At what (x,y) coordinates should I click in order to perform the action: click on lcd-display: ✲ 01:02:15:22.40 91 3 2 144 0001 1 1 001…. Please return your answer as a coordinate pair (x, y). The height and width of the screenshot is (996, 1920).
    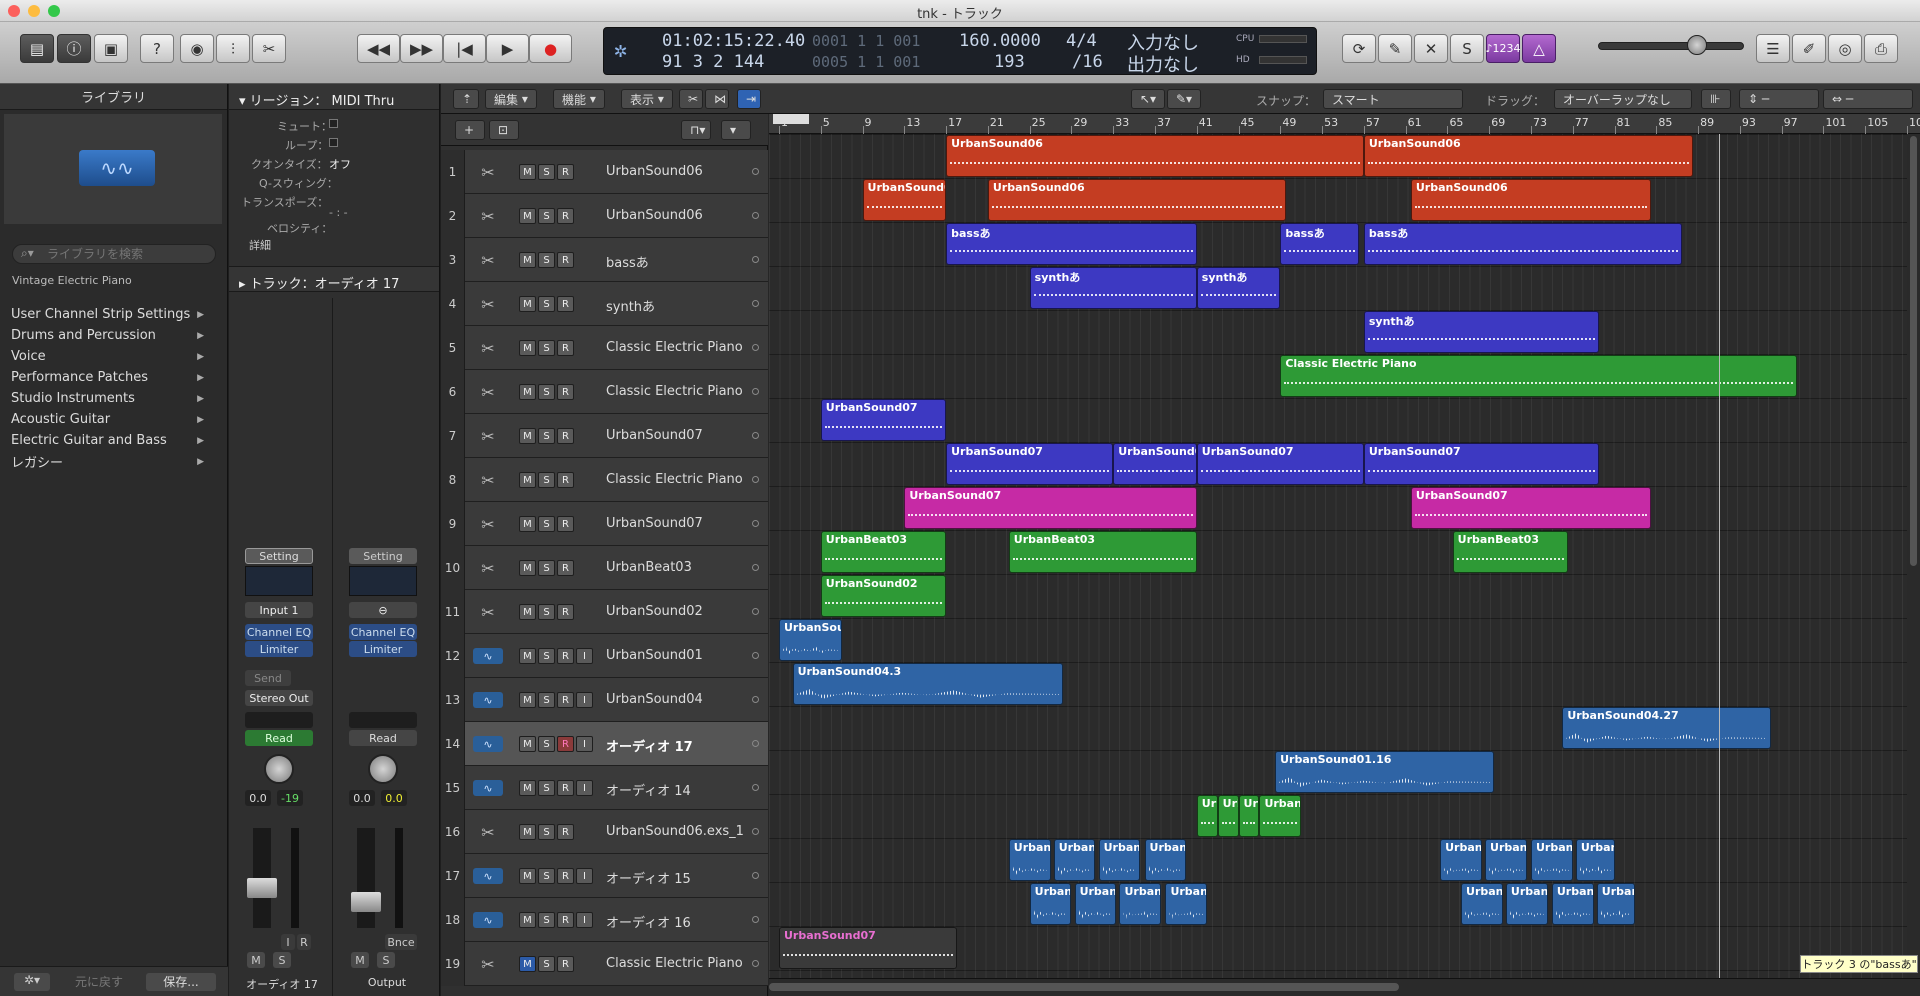
    Looking at the image, I should click on (960, 51).